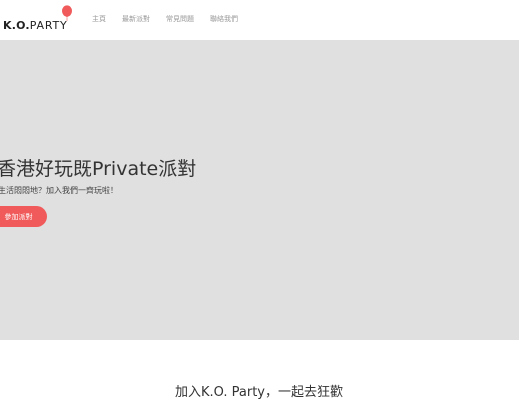 The image size is (519, 418). I want to click on logo-ko-text: K.O., so click(16, 25).